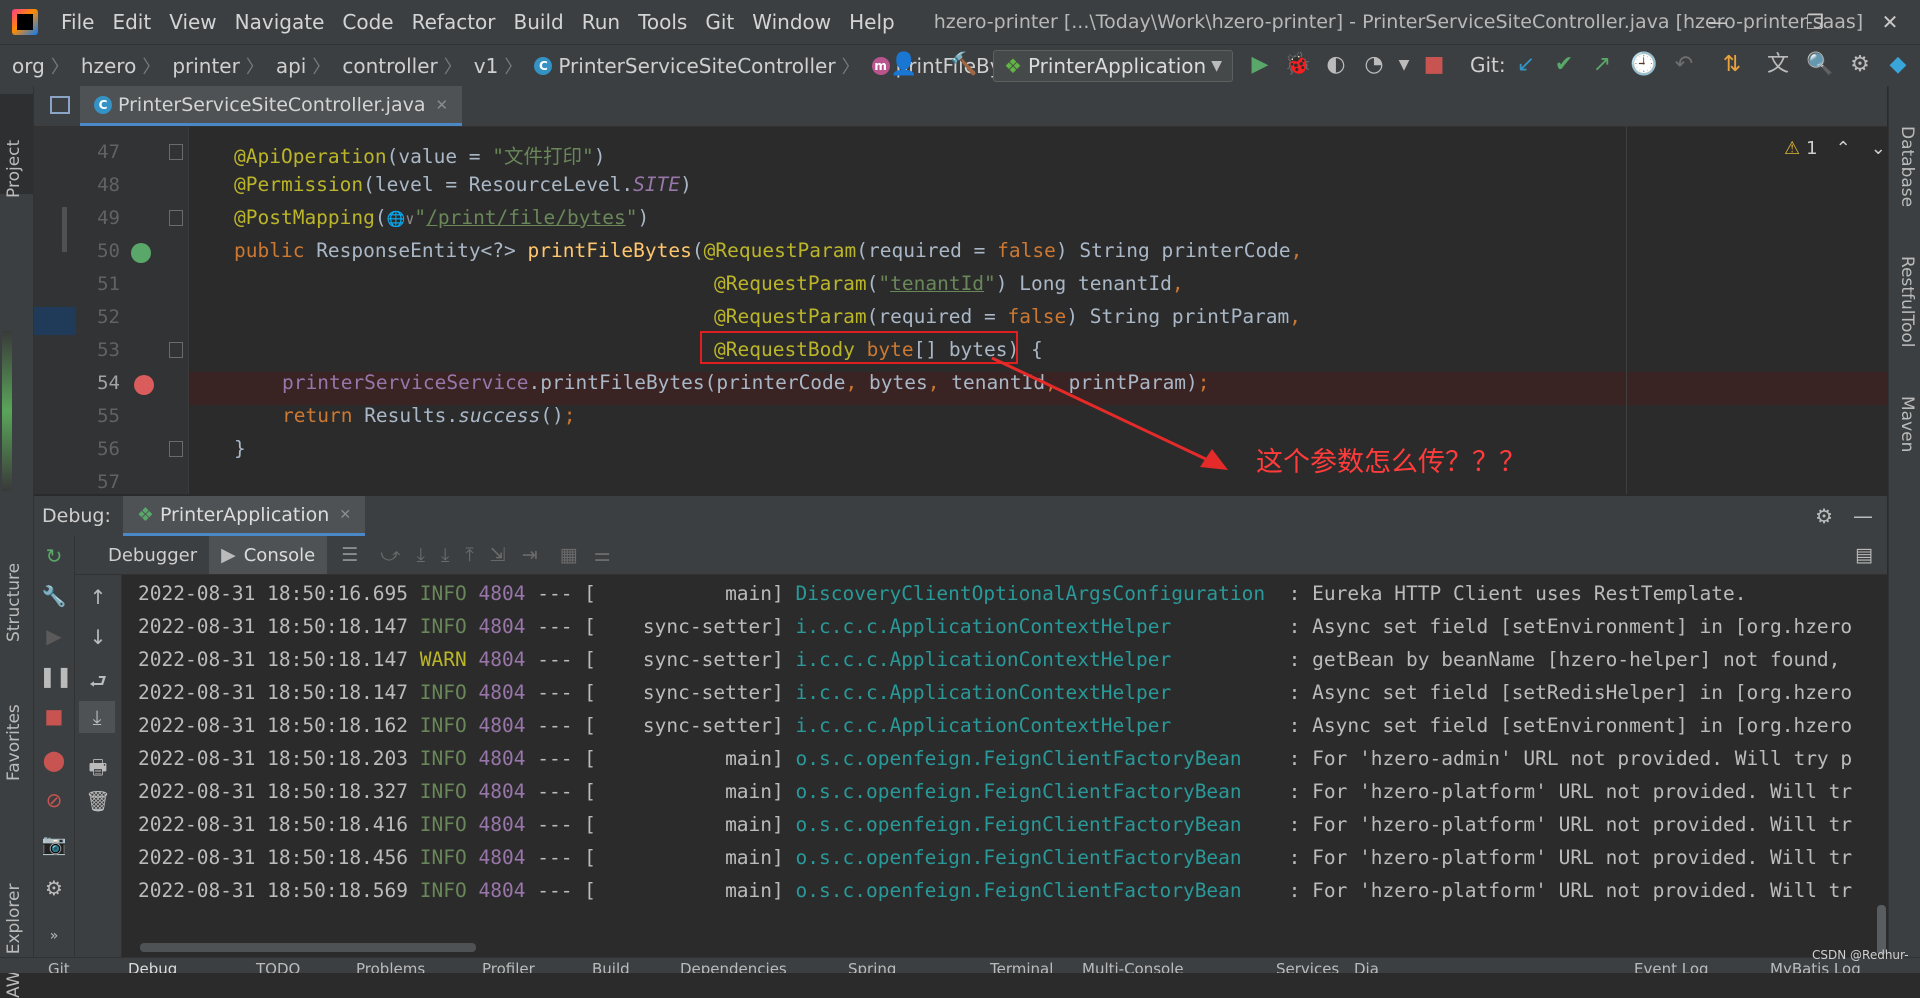 The height and width of the screenshot is (998, 1920). What do you see at coordinates (539, 22) in the screenshot?
I see `menu-build: Build` at bounding box center [539, 22].